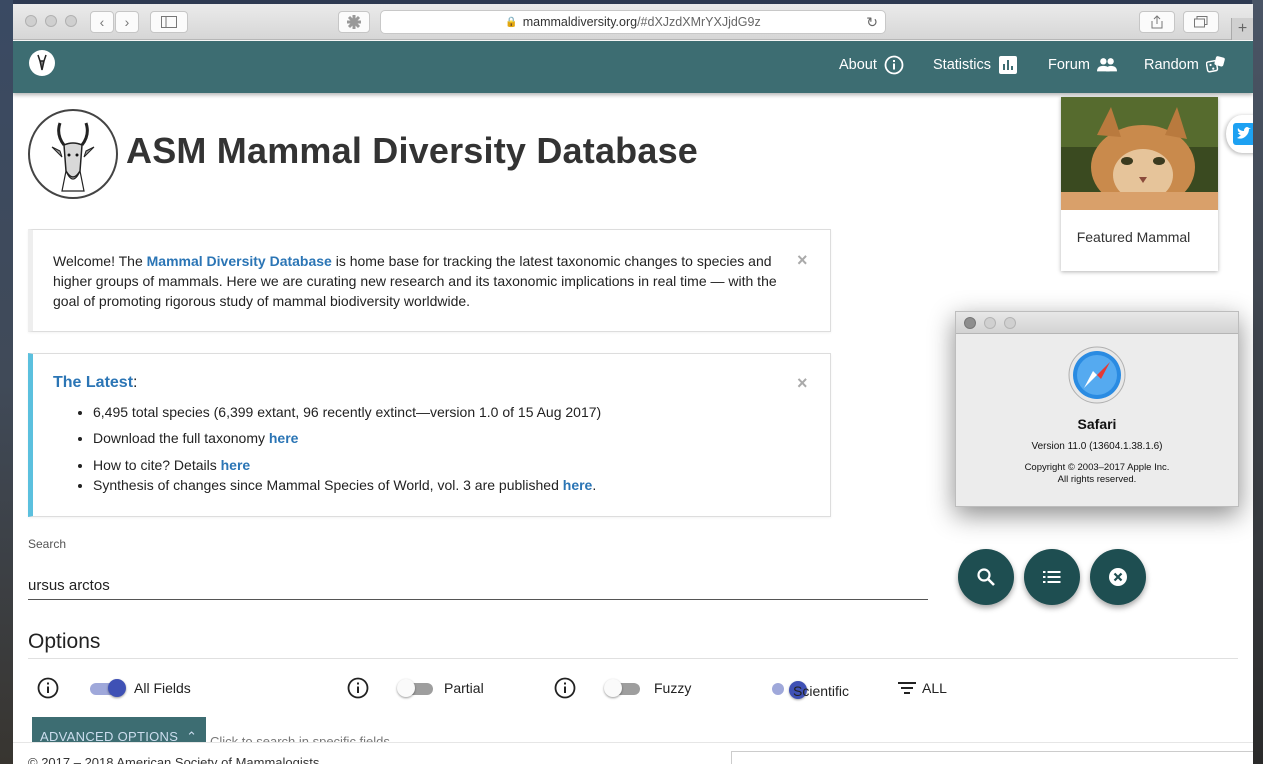 The width and height of the screenshot is (1263, 764). I want to click on app-version: Version 11.0 (13604.1.38.1.6), so click(1097, 446).